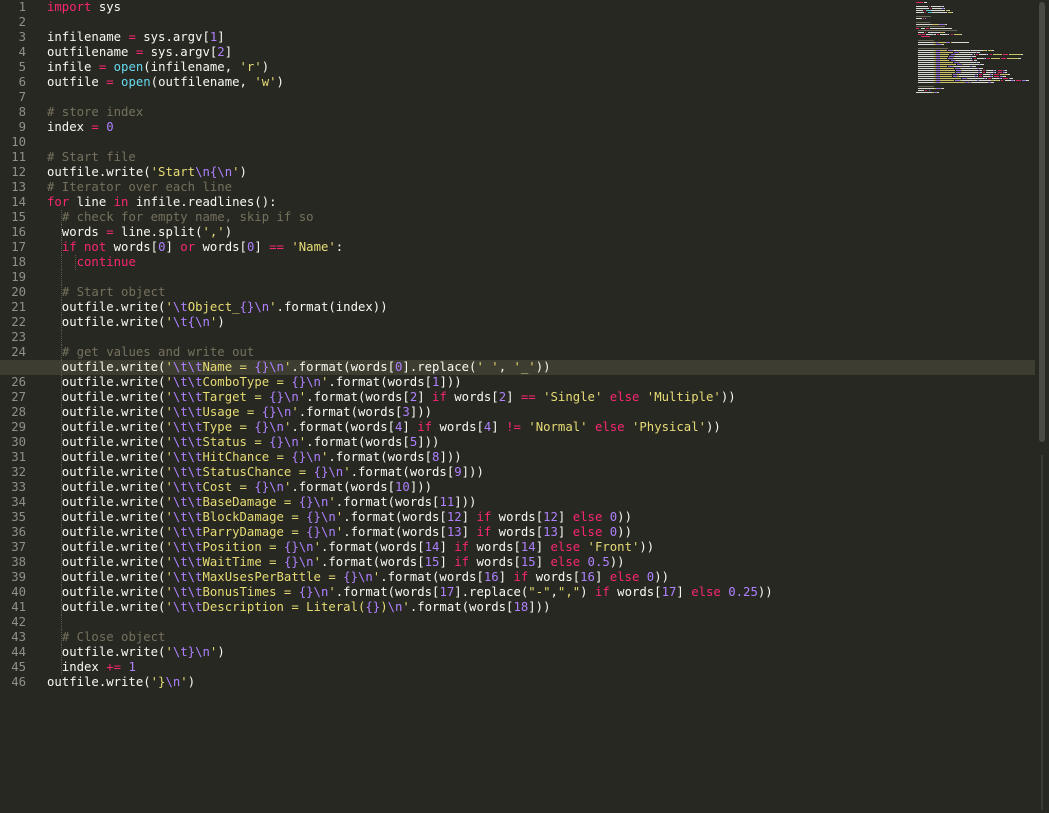  What do you see at coordinates (162, 202) in the screenshot?
I see `code-line: for line in infile.readlines():` at bounding box center [162, 202].